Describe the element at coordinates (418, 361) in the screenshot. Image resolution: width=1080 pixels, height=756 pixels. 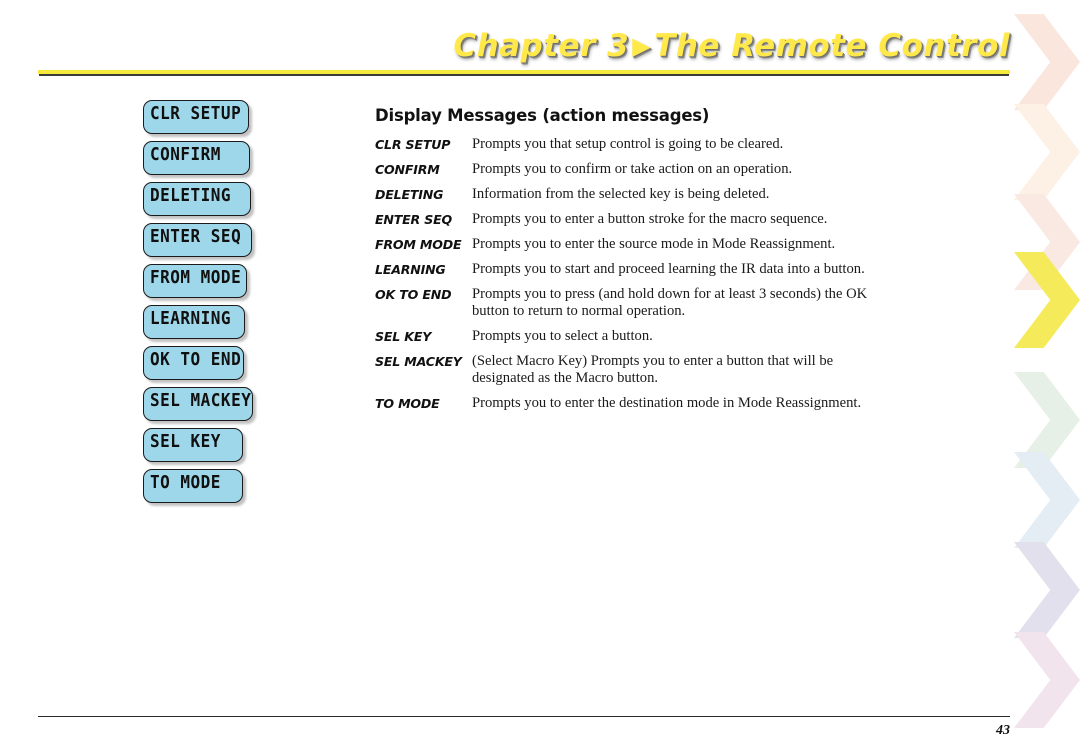
I see `message-term: SEL MACKEY` at that location.